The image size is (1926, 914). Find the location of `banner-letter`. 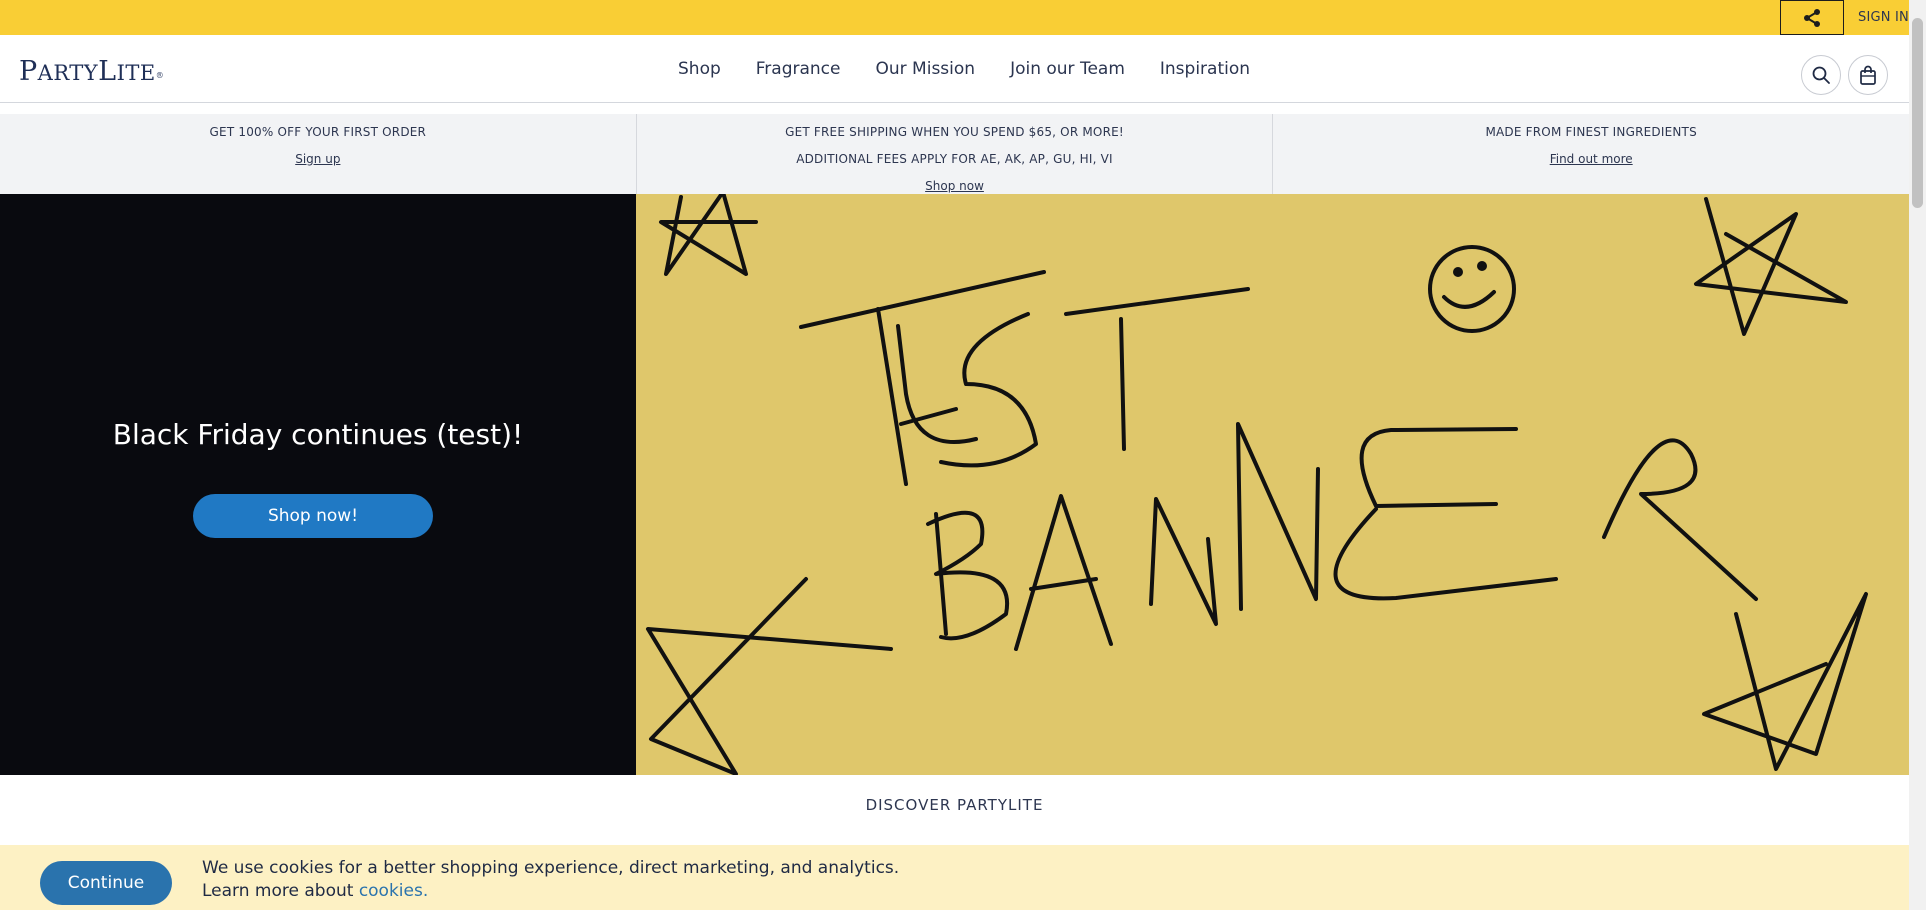

banner-letter is located at coordinates (922, 299).